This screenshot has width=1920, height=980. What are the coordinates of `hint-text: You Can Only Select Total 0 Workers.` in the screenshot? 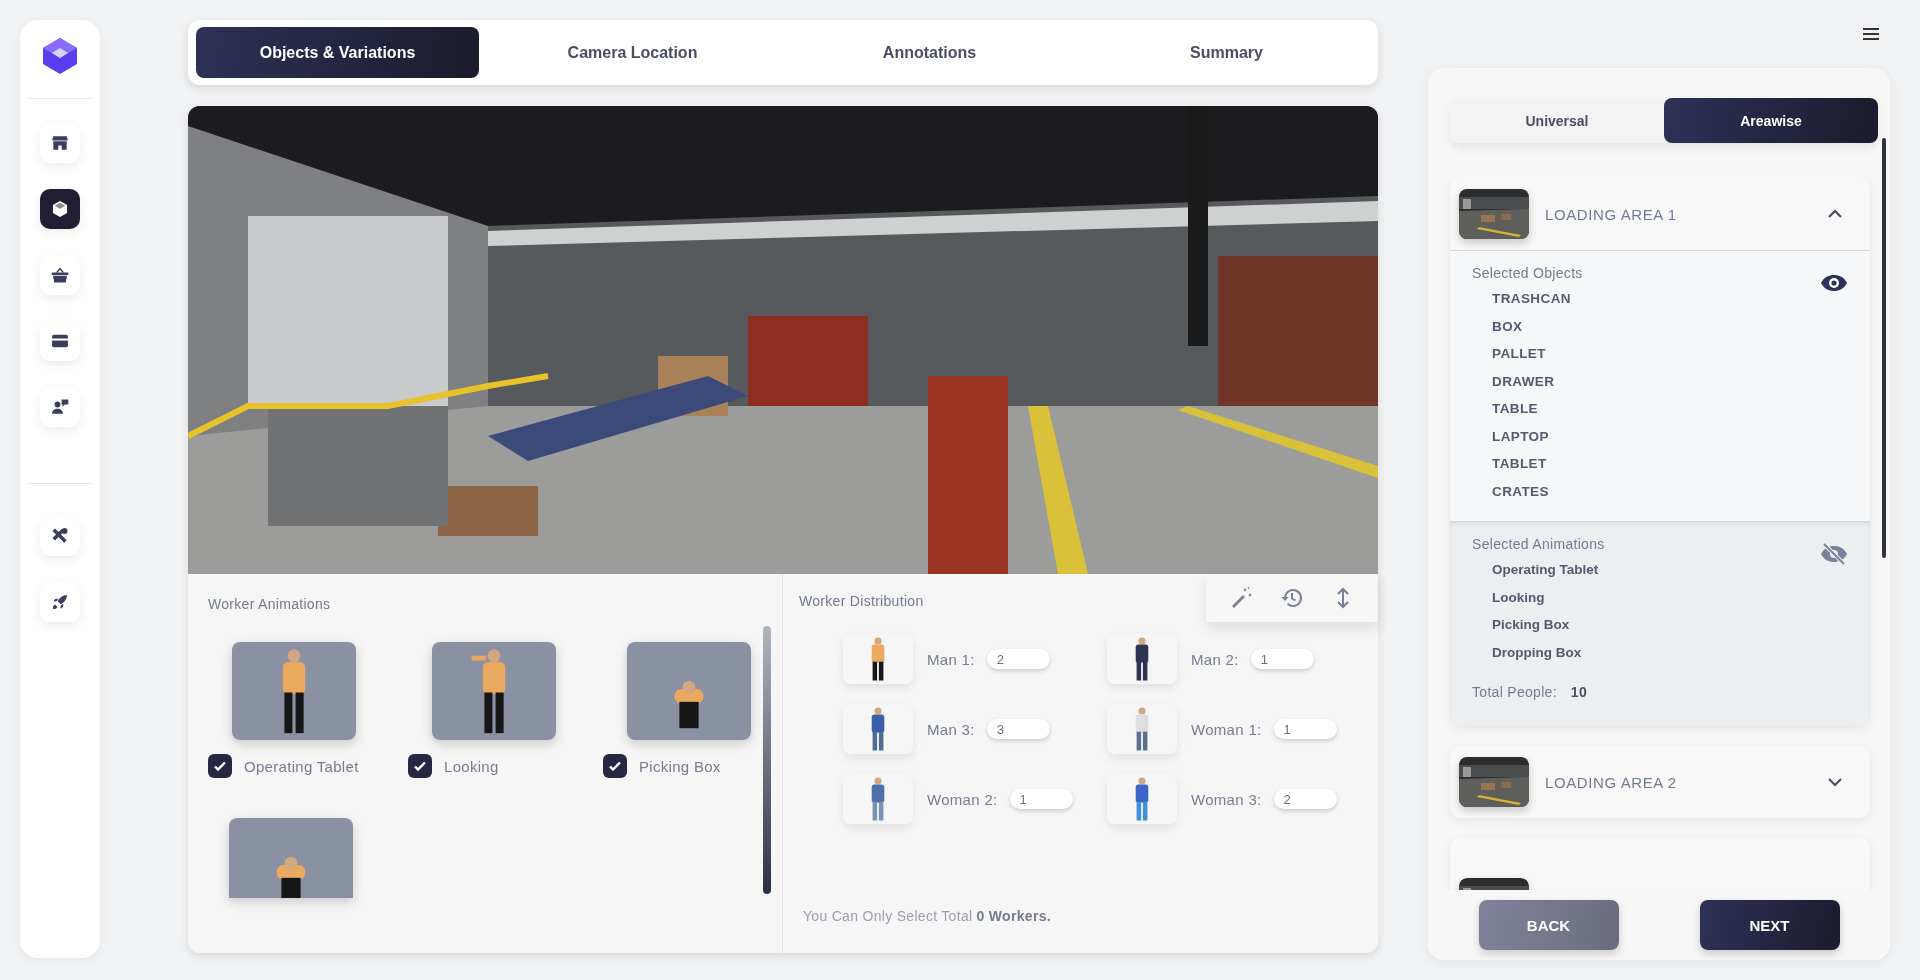 It's located at (927, 916).